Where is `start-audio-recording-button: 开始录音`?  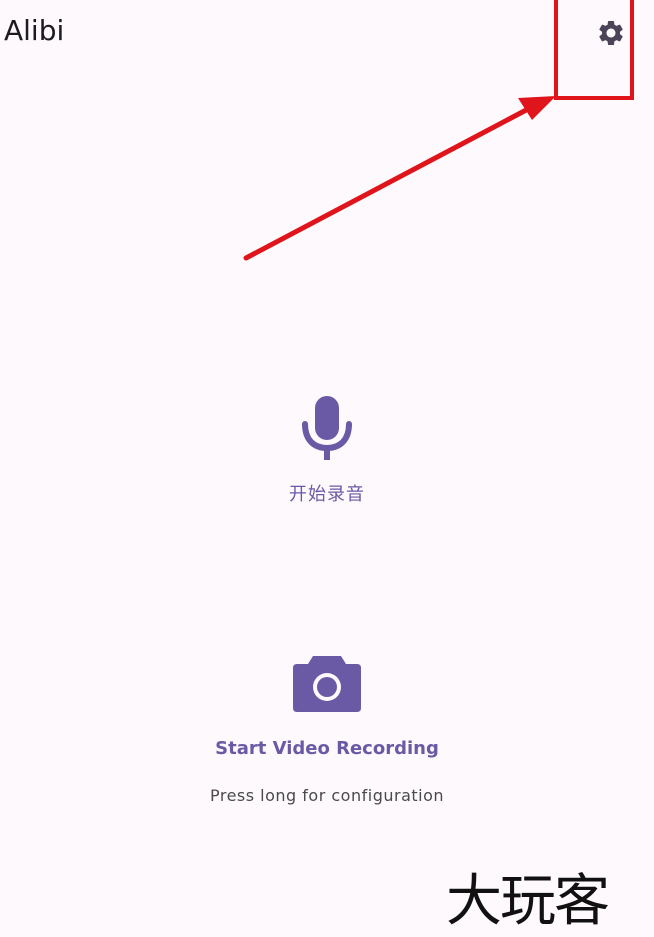
start-audio-recording-button: 开始录音 is located at coordinates (327, 453).